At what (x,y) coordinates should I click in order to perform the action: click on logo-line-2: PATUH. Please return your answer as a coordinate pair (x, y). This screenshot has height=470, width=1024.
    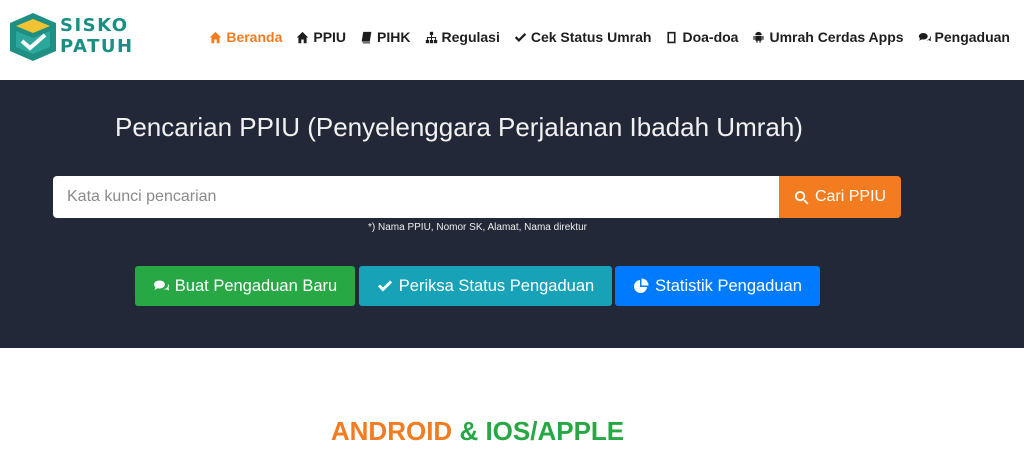
    Looking at the image, I should click on (97, 46).